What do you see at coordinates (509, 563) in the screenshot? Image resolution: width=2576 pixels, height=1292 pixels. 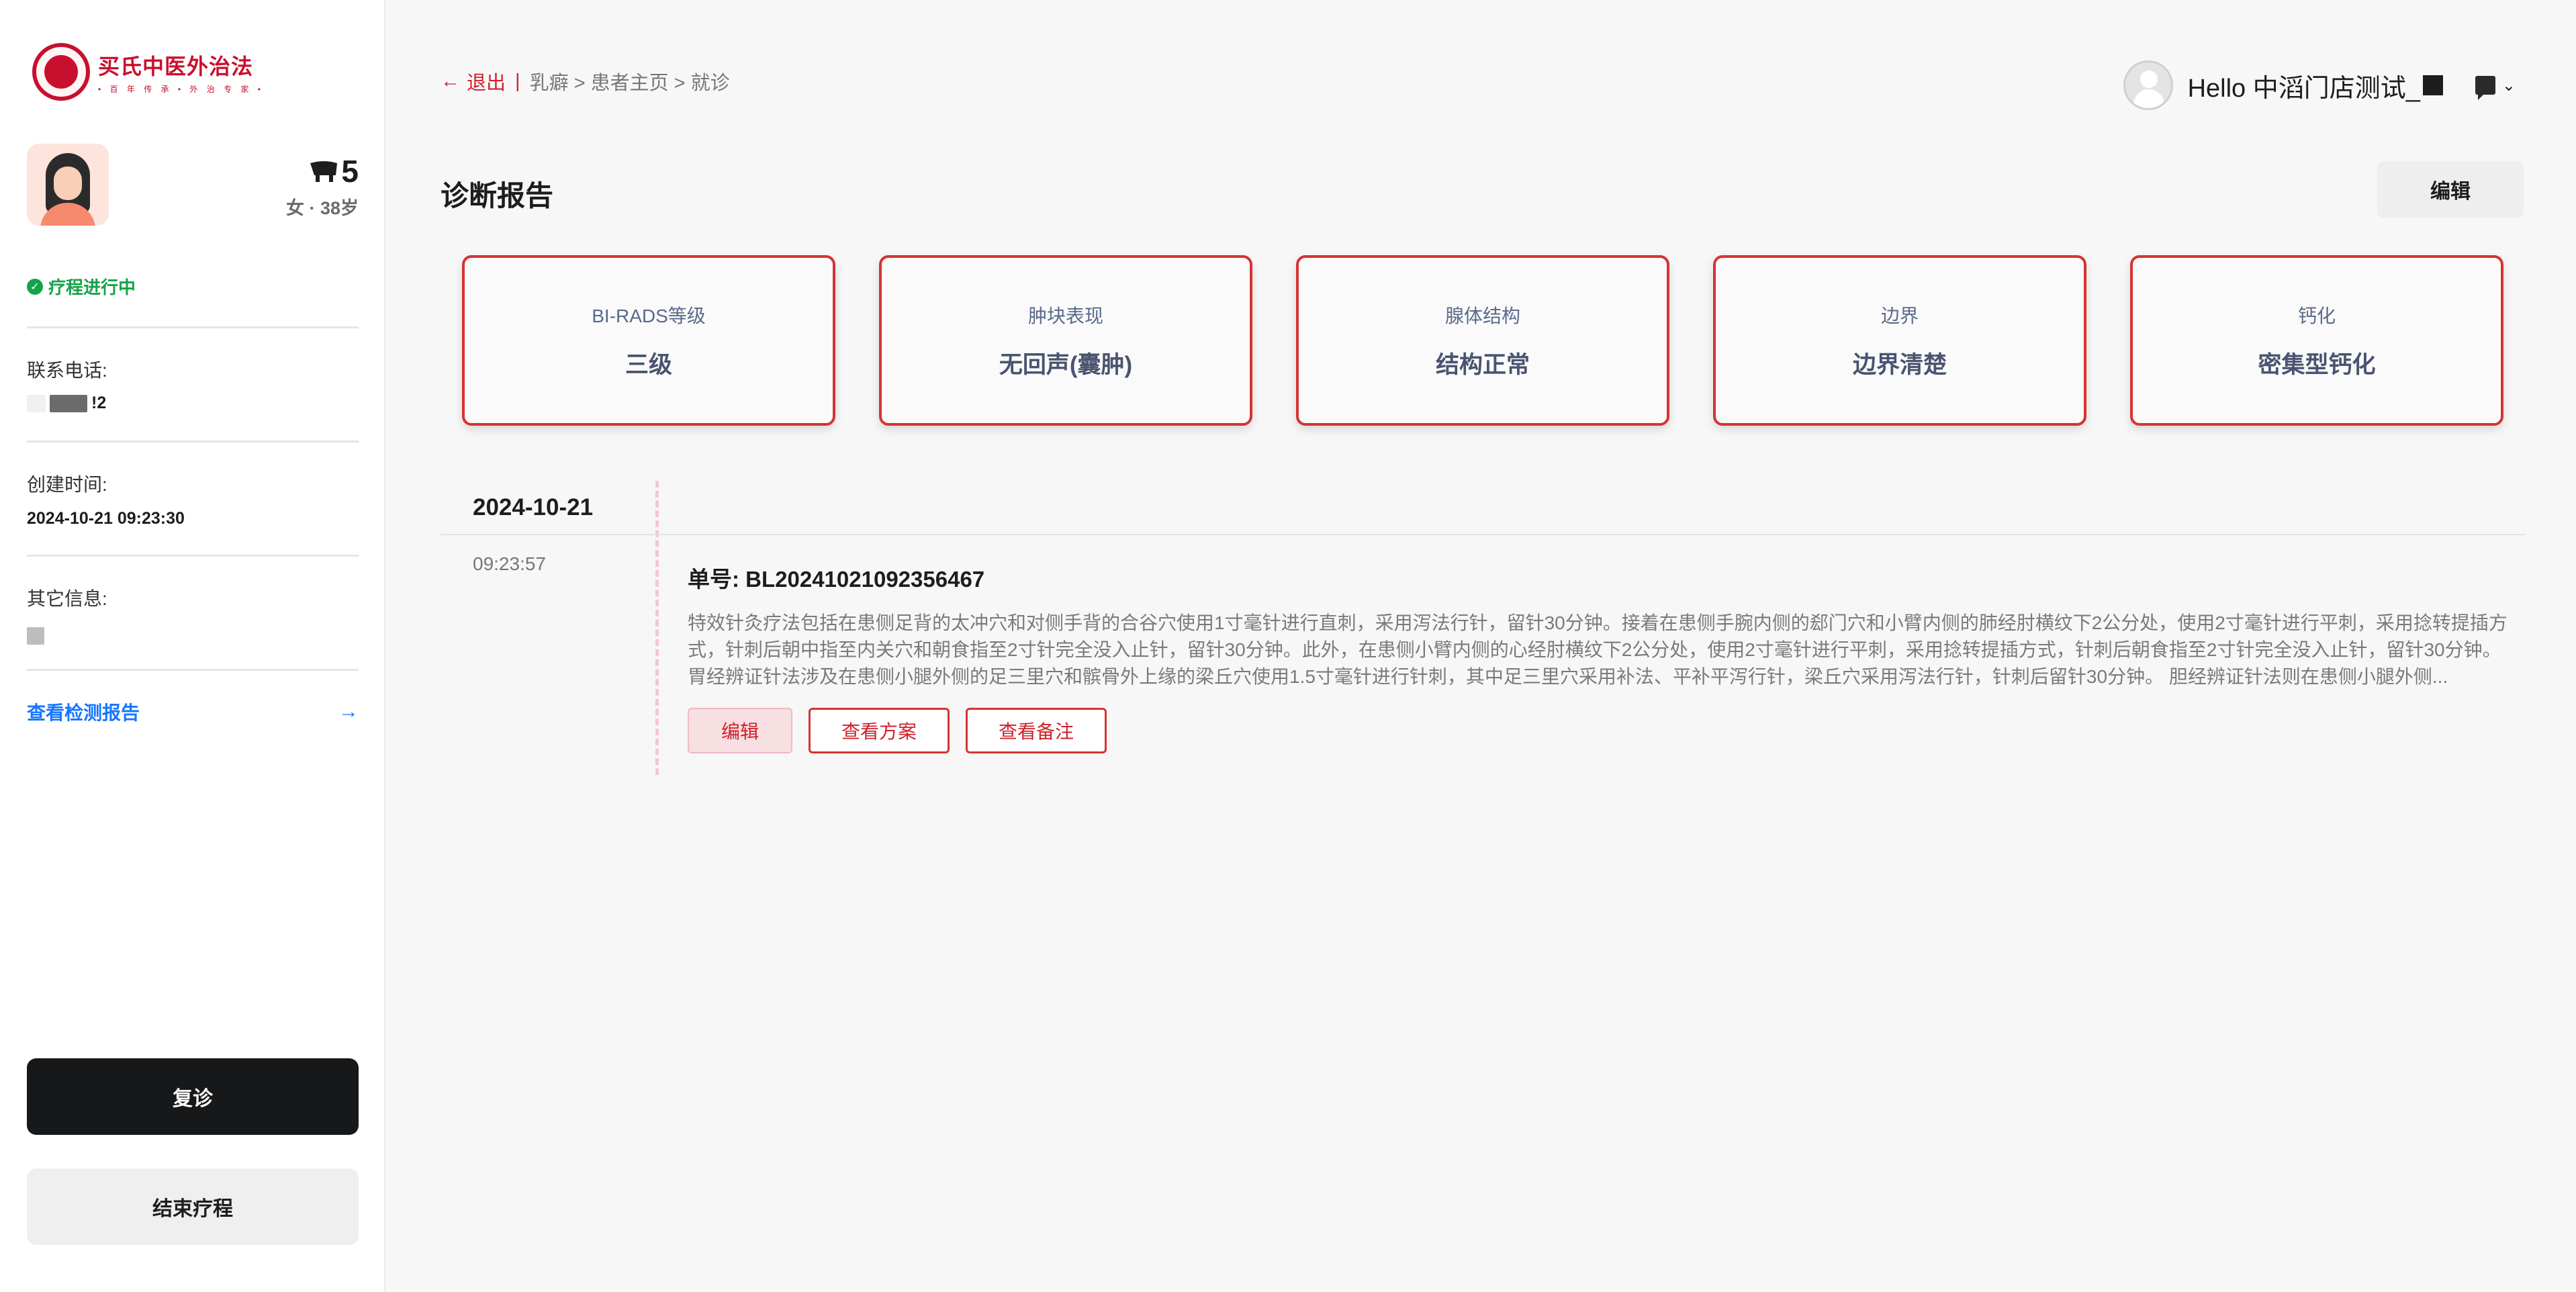 I see `record-time: 09:23:57` at bounding box center [509, 563].